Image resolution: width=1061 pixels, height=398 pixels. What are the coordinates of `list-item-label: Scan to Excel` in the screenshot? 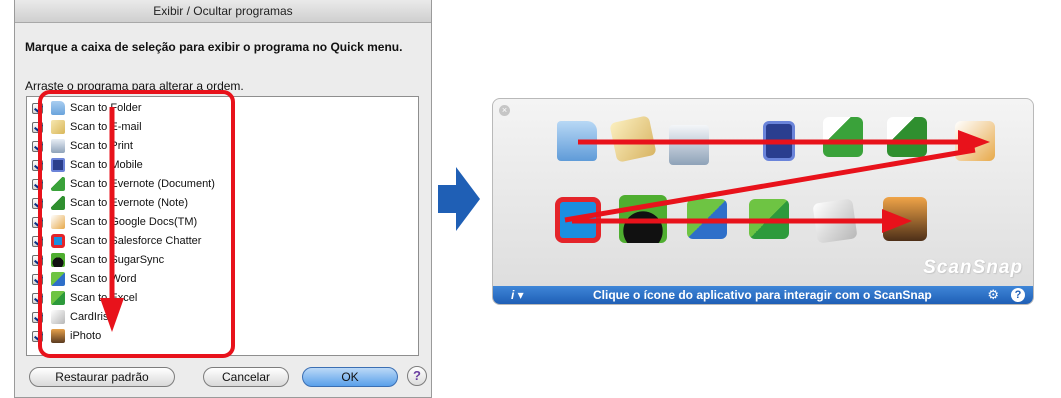 It's located at (104, 298).